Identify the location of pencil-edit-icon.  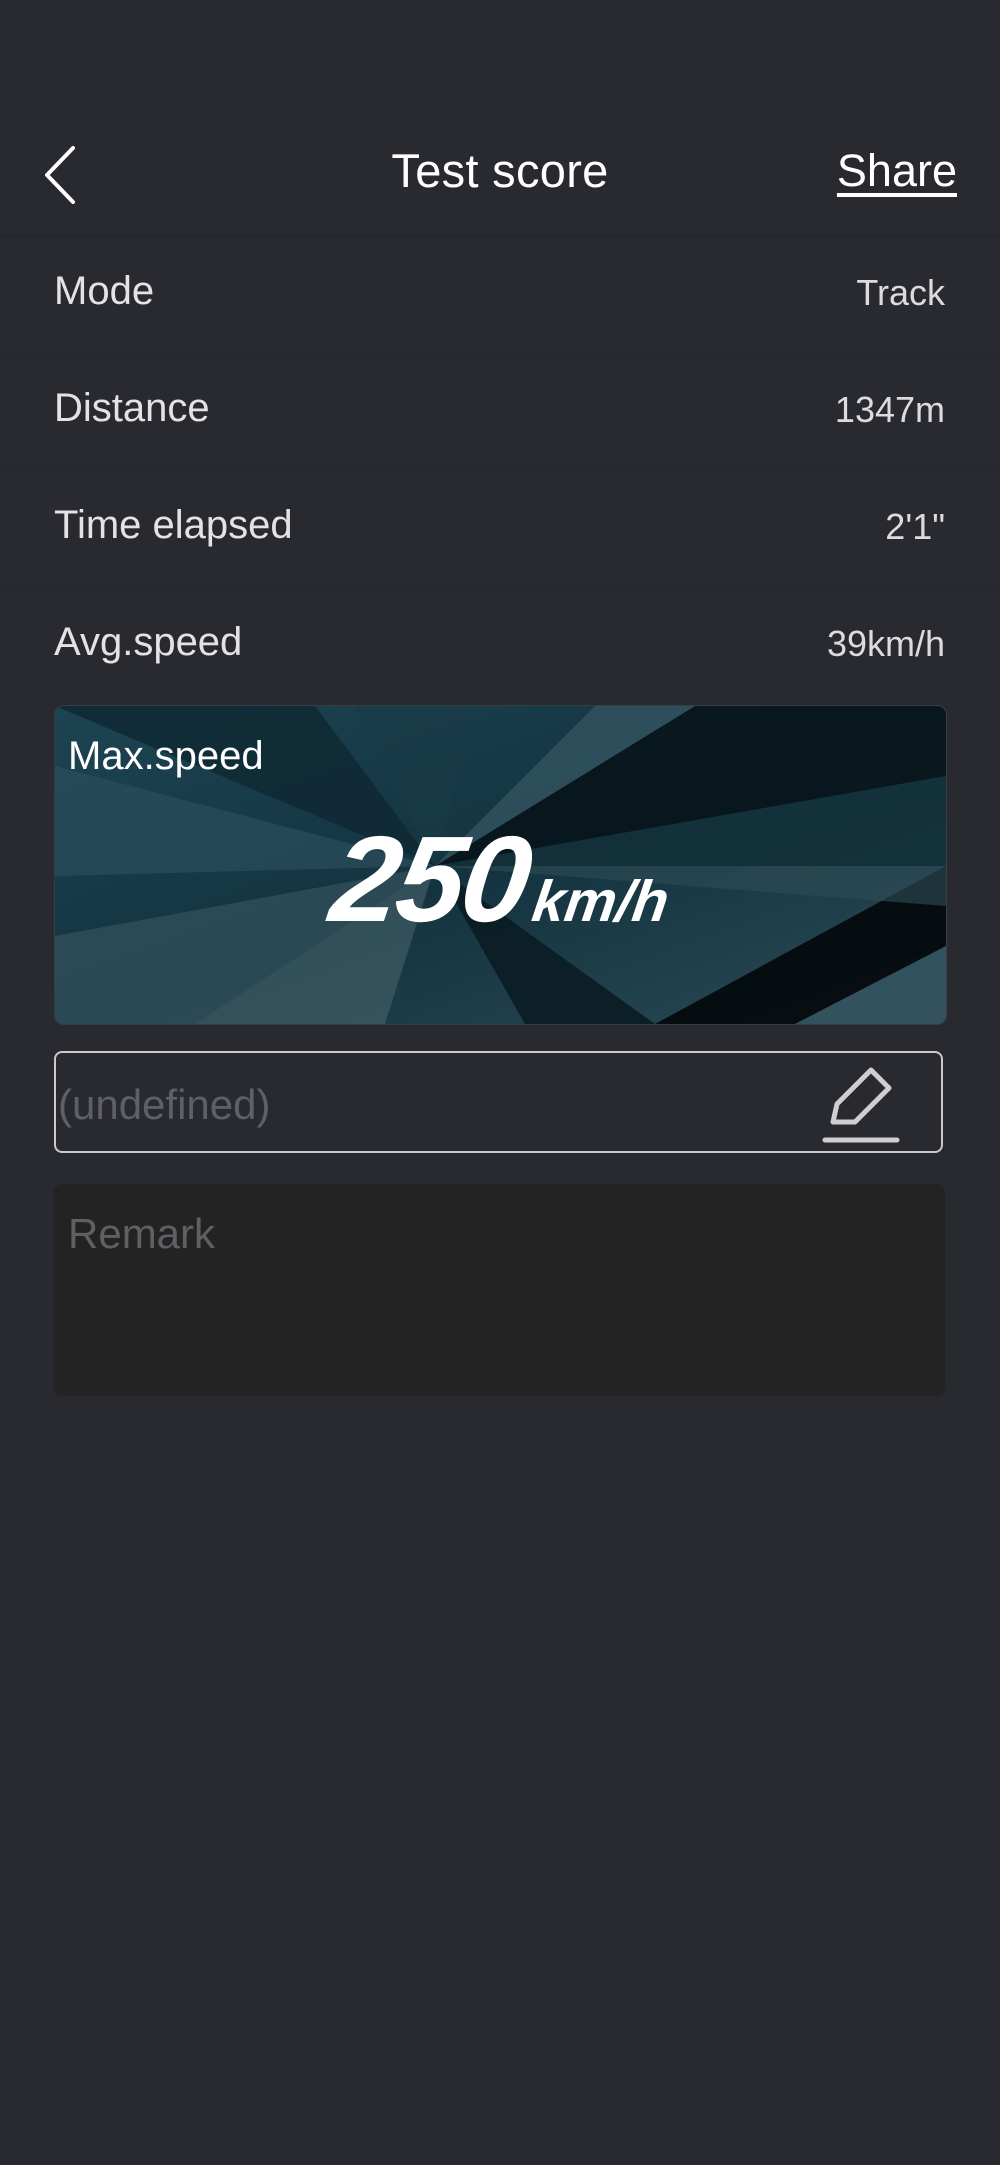
(861, 1105).